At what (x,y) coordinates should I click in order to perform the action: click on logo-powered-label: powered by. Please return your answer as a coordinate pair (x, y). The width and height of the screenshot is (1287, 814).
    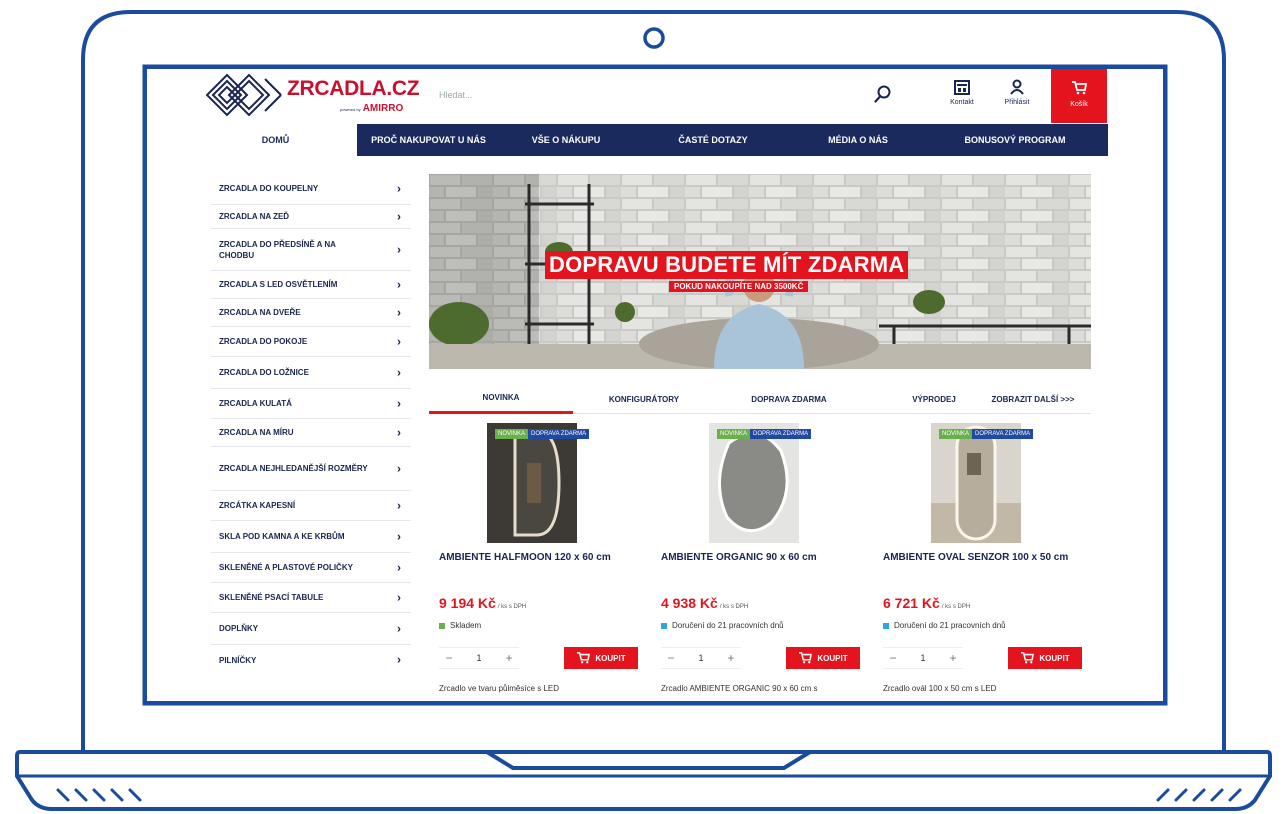
    Looking at the image, I should click on (350, 109).